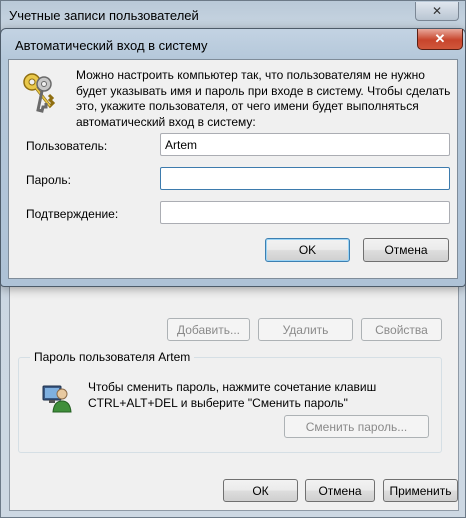 This screenshot has height=518, width=466. What do you see at coordinates (57, 399) in the screenshot?
I see `user-icon` at bounding box center [57, 399].